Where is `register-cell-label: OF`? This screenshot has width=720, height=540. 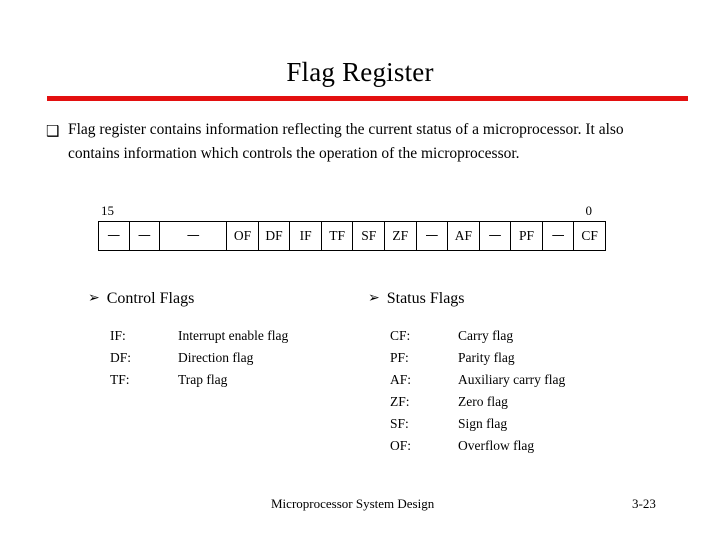
register-cell-label: OF is located at coordinates (242, 235).